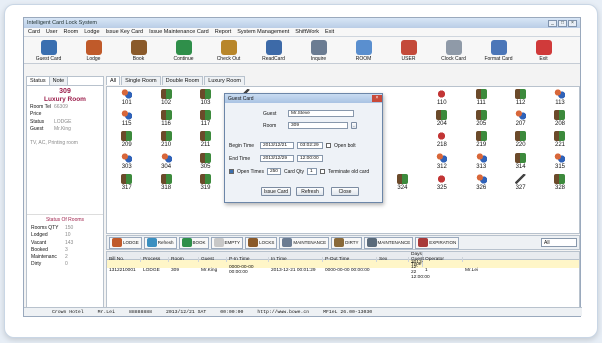 The width and height of the screenshot is (602, 343). I want to click on refresh-button: Refresh, so click(310, 191).